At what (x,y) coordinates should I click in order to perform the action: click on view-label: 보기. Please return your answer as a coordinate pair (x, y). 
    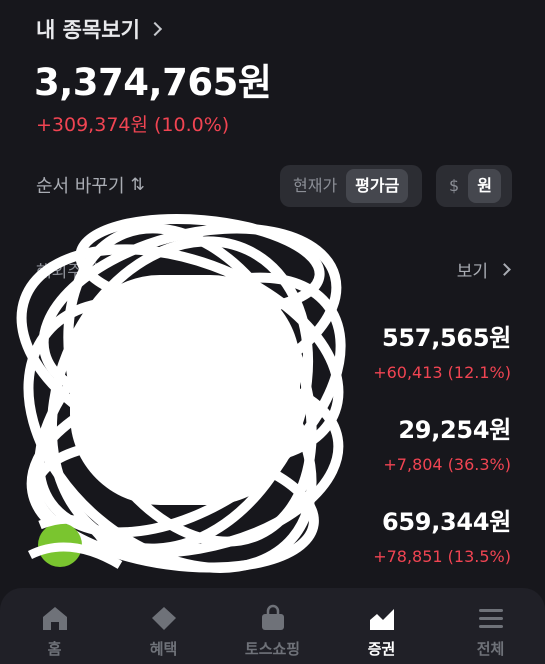
    Looking at the image, I should click on (472, 272).